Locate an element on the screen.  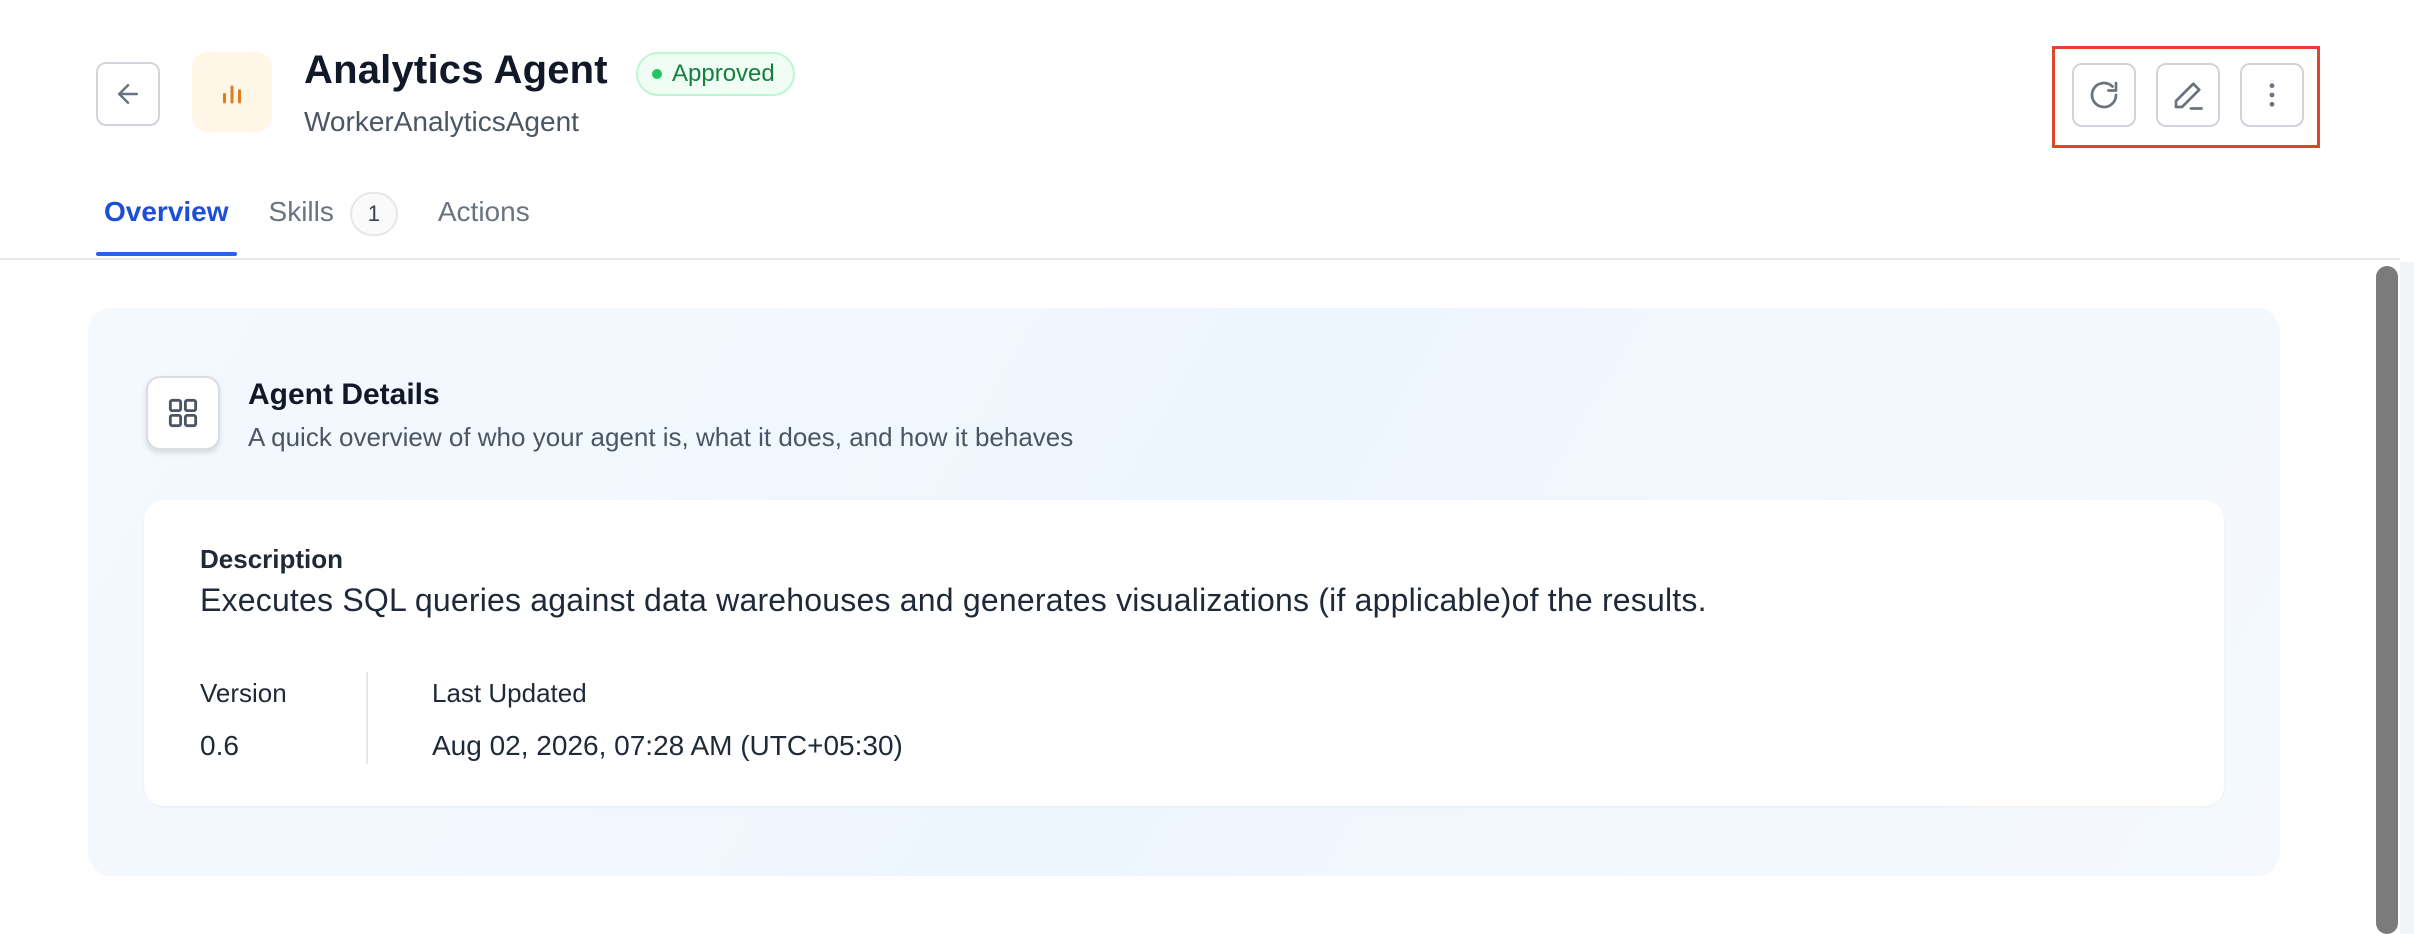
agent-identifier: WorkerAnalyticsAgent is located at coordinates (441, 121).